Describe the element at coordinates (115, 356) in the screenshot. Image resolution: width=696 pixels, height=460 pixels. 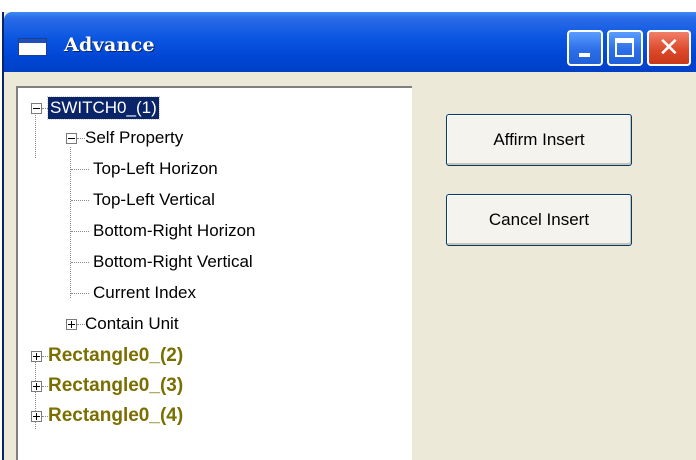
I see `tree-node-label: Rectangle0_(2)` at that location.